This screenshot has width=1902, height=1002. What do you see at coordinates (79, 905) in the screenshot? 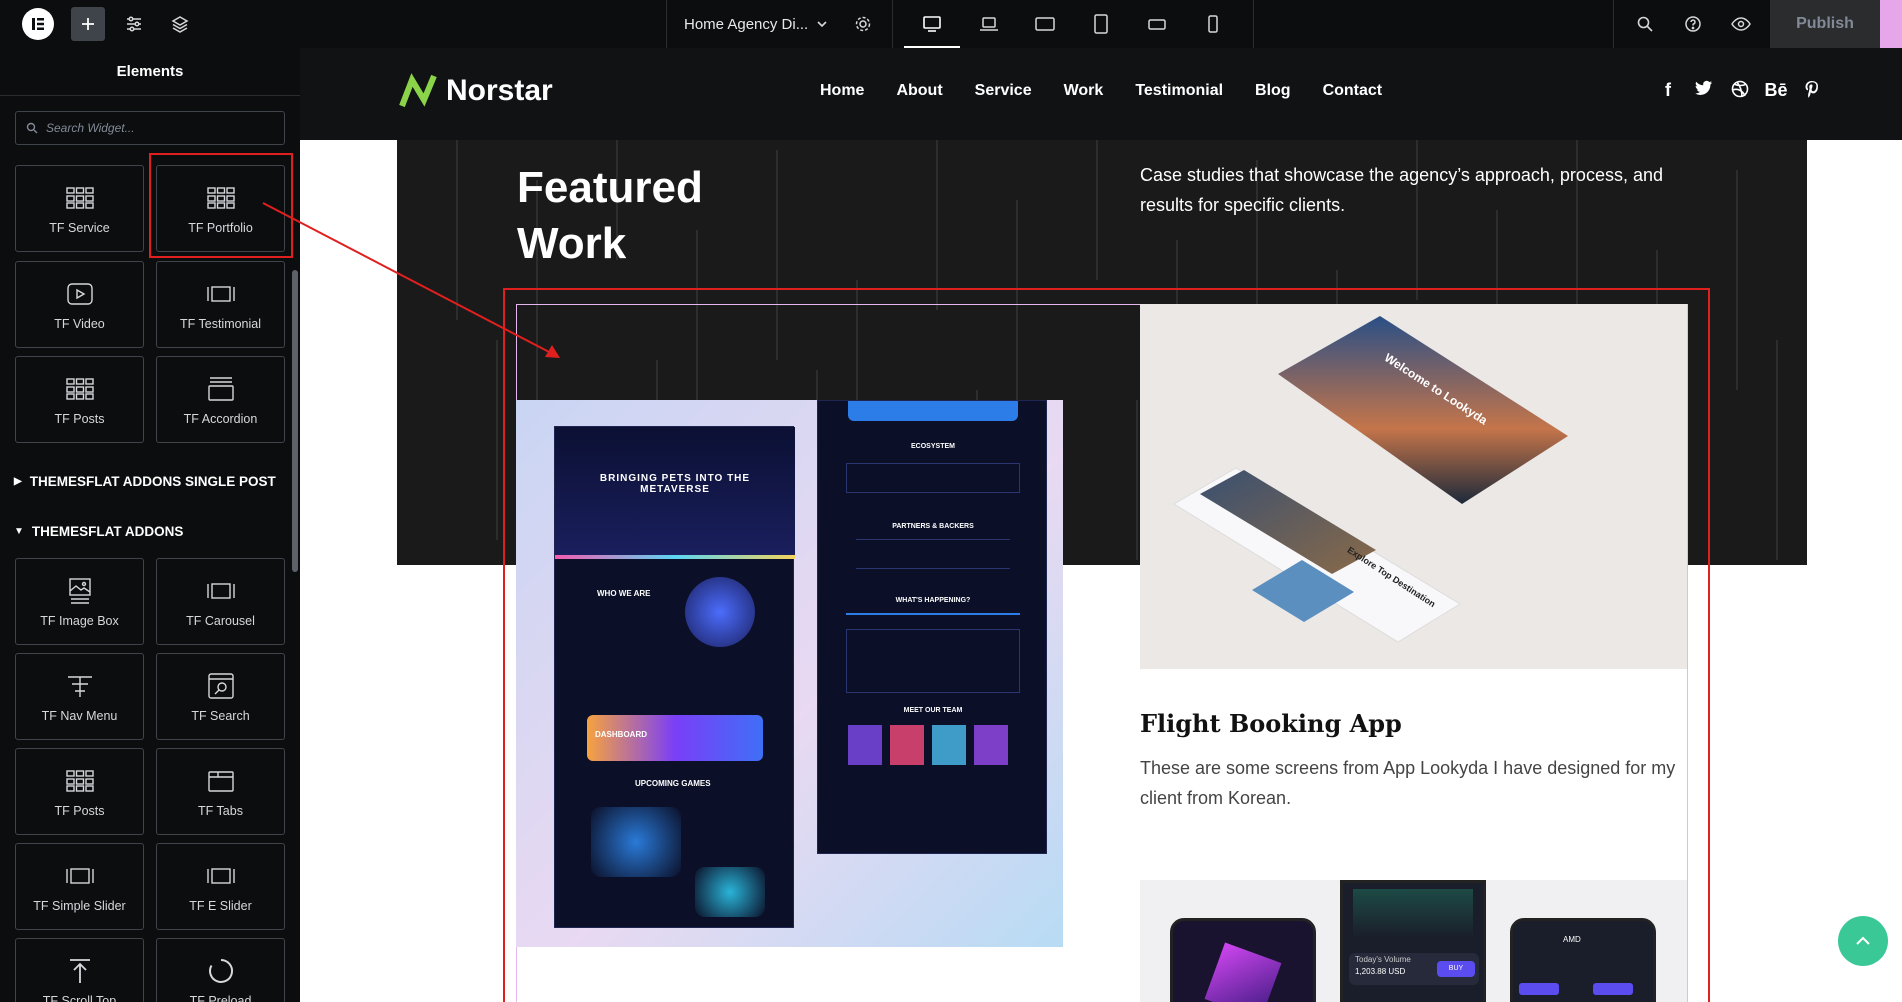
I see `widget-label: TF Simple Slider` at bounding box center [79, 905].